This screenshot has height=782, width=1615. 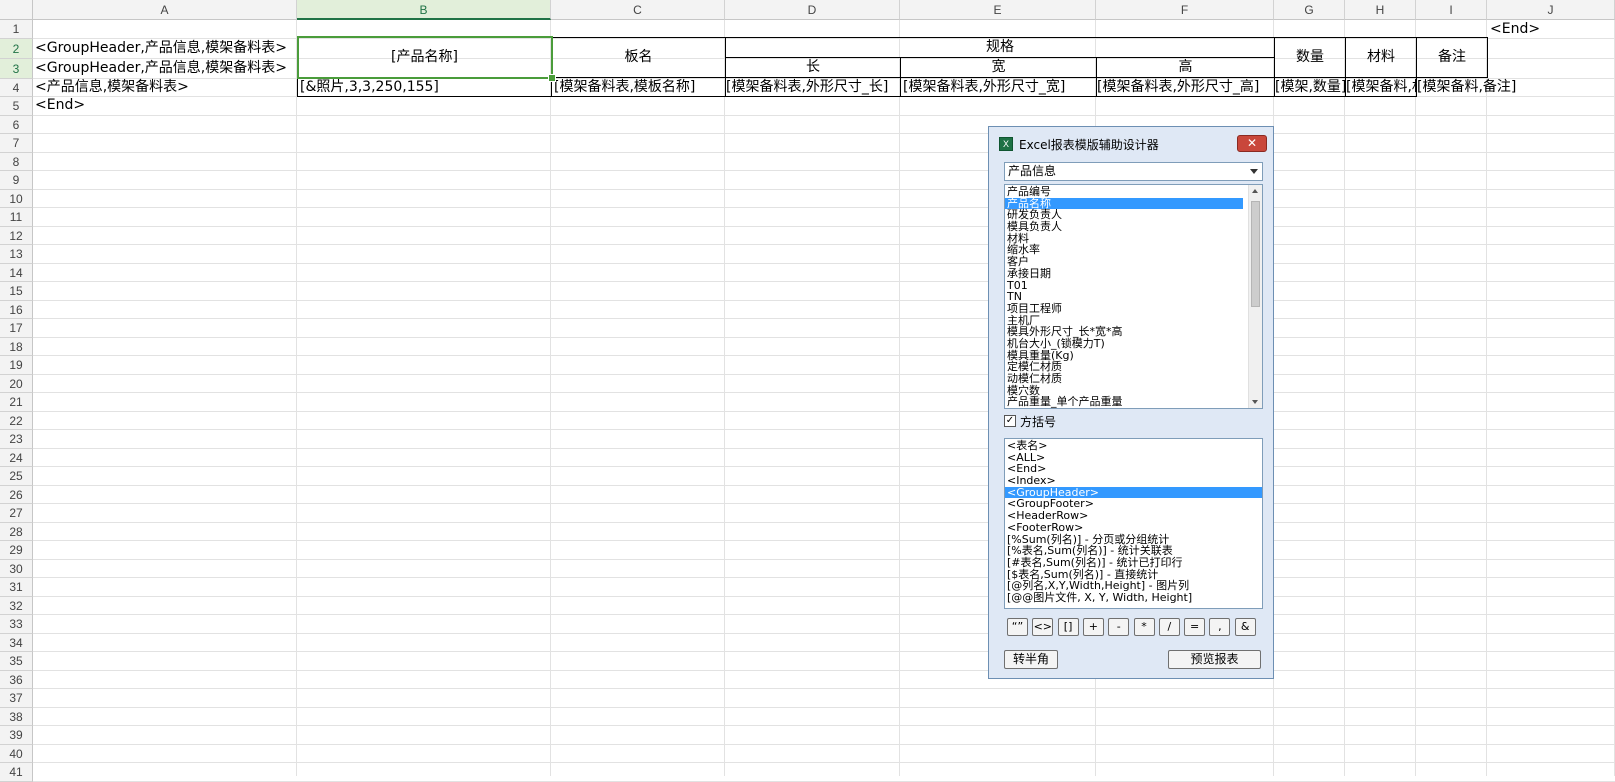 What do you see at coordinates (1093, 627) in the screenshot?
I see `symbol-button-plus: +` at bounding box center [1093, 627].